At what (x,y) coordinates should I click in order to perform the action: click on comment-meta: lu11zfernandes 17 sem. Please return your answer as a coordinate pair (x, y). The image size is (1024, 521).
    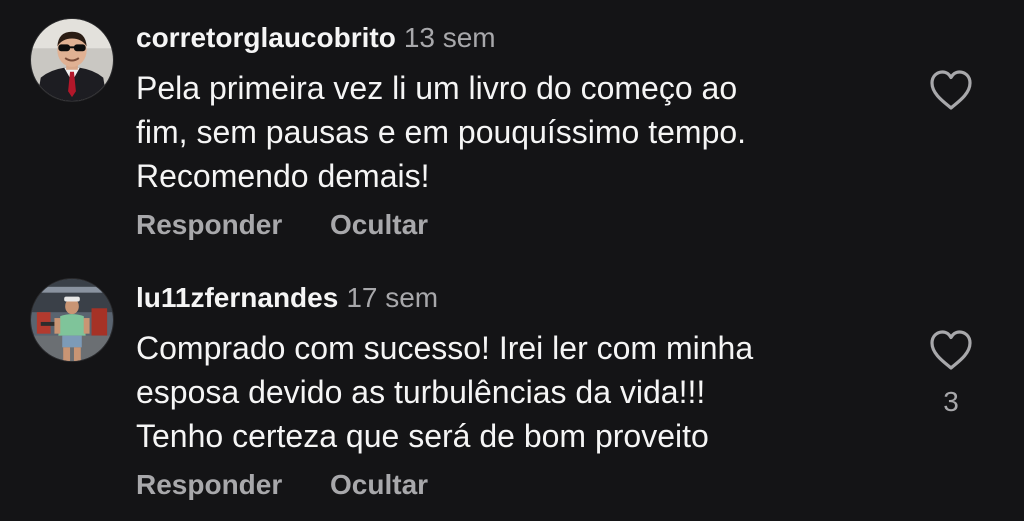
    Looking at the image, I should click on (287, 298).